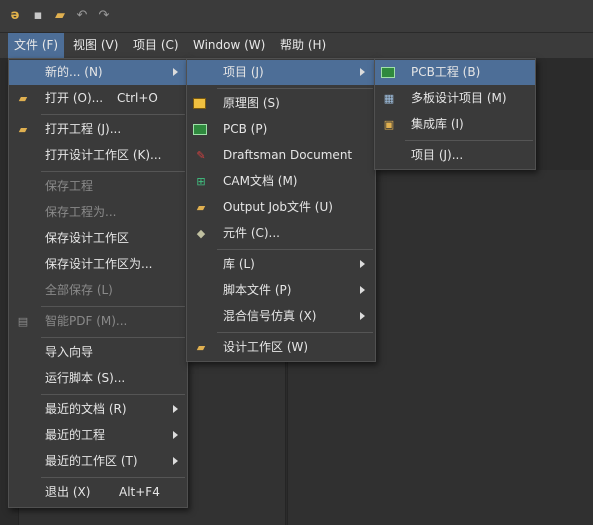 Image resolution: width=593 pixels, height=525 pixels. What do you see at coordinates (82, 16) in the screenshot?
I see `undo-icon: ↶` at bounding box center [82, 16].